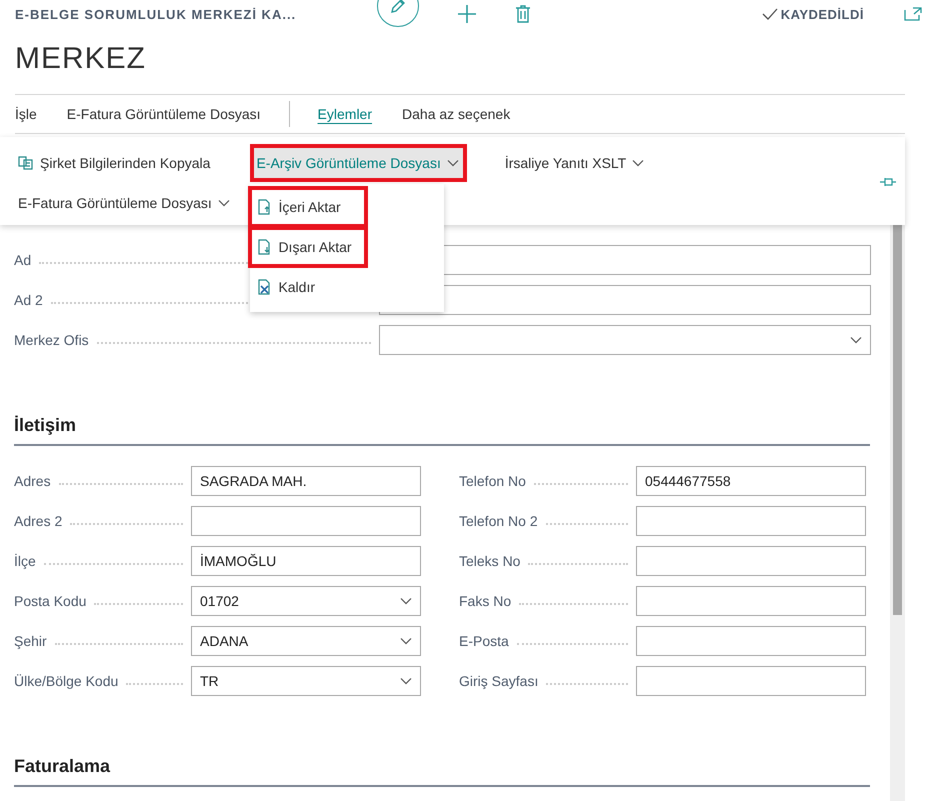  What do you see at coordinates (25, 561) in the screenshot?
I see `field-label: İlçe` at bounding box center [25, 561].